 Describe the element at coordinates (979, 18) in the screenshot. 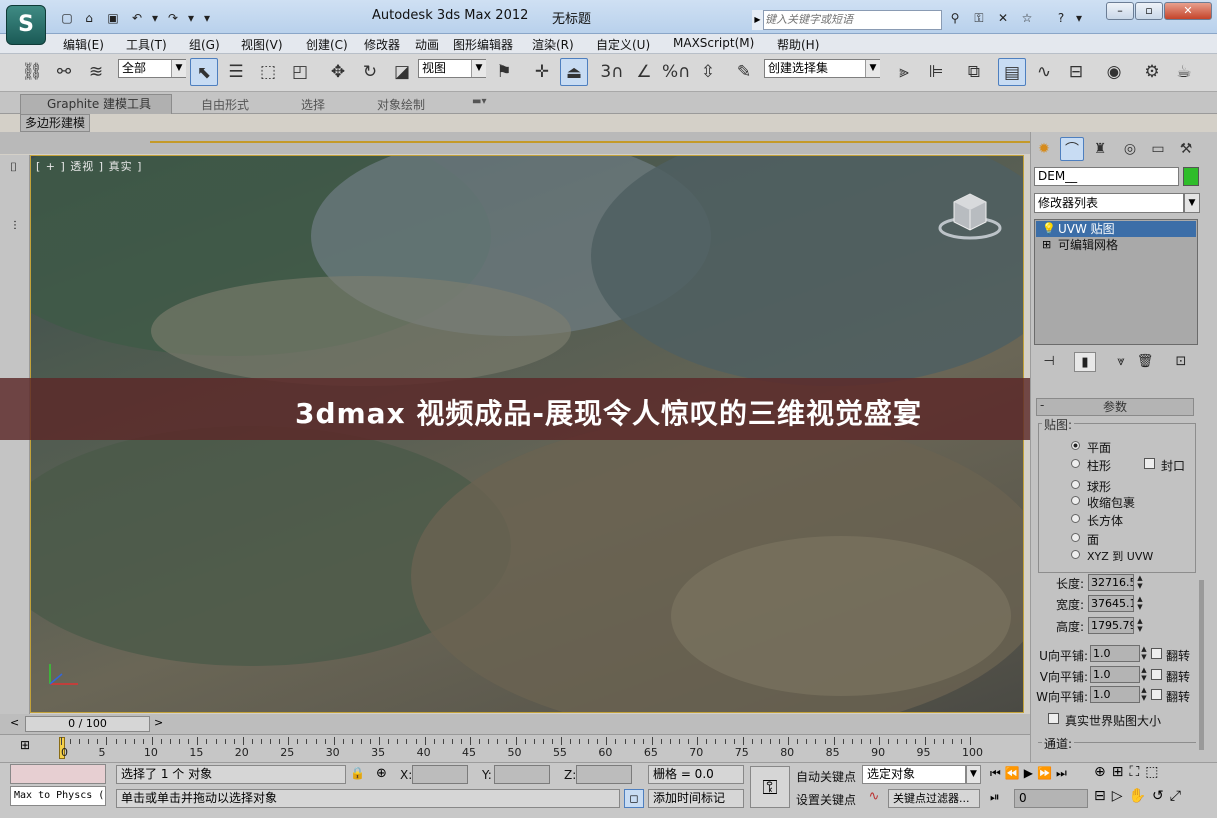

I see `subscription-key-icon: ⚿` at that location.